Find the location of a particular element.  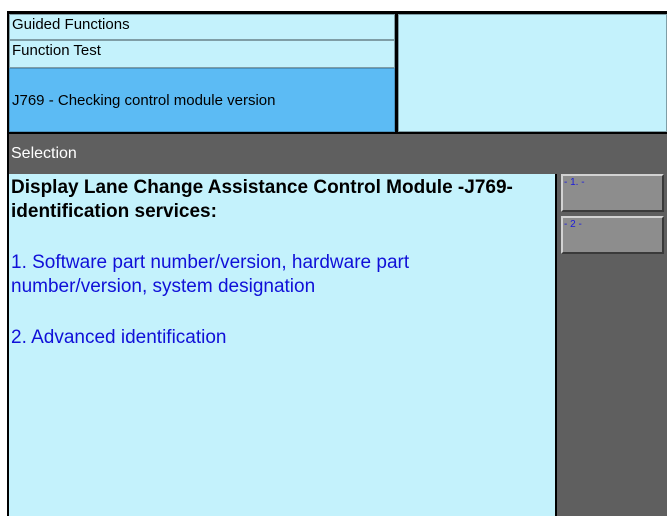

select-option-1-button: - 1. - is located at coordinates (612, 193).